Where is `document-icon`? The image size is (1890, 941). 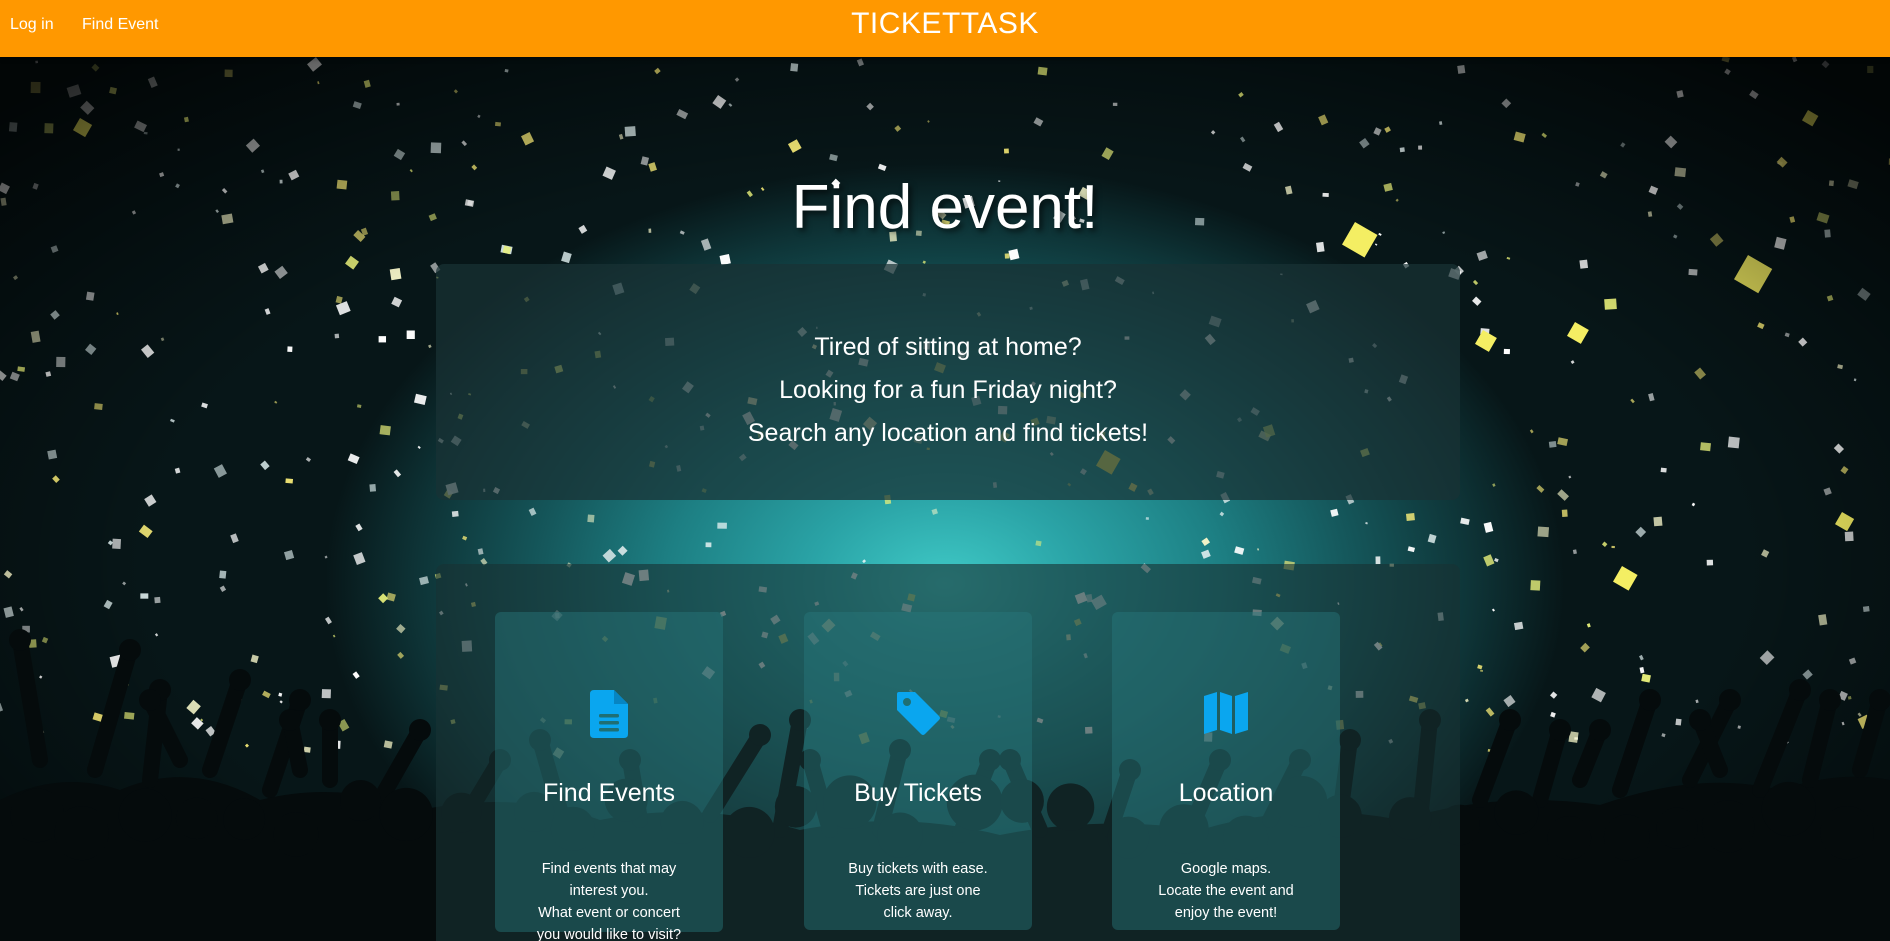
document-icon is located at coordinates (609, 714).